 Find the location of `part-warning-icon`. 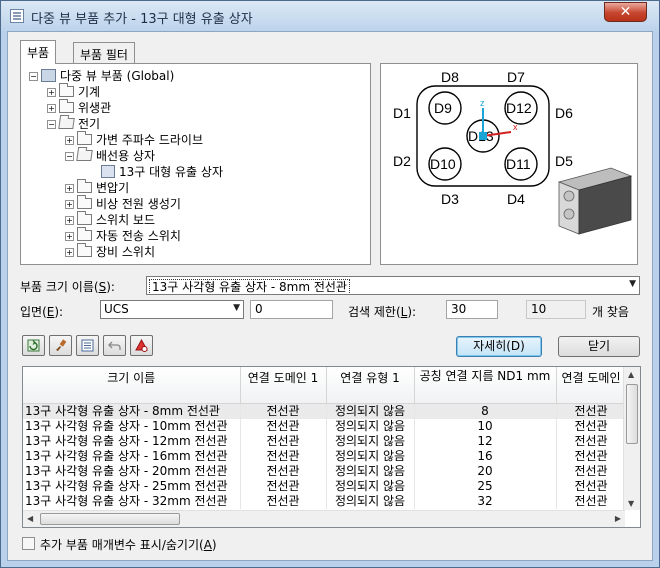

part-warning-icon is located at coordinates (141, 345).